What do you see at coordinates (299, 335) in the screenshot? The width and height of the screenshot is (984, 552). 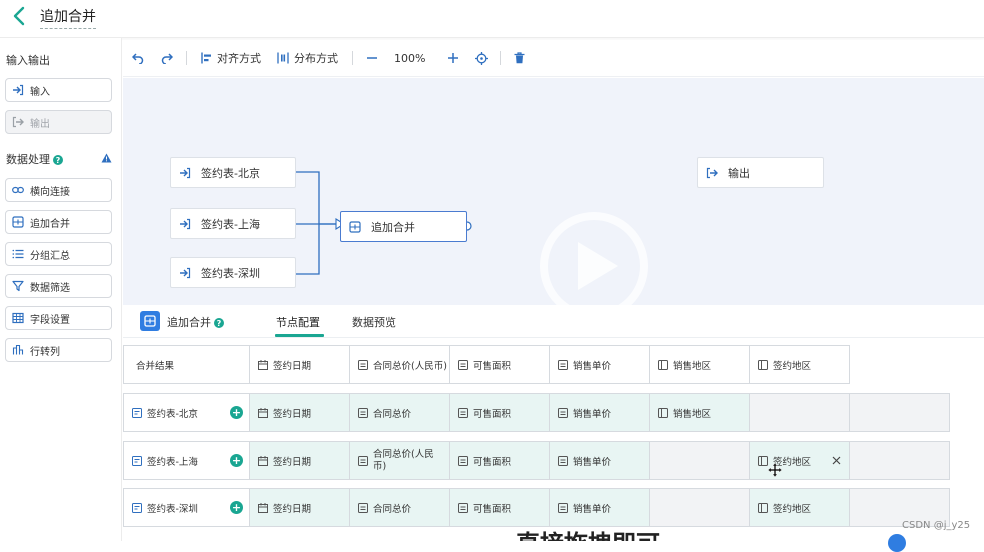 I see `active-tab-indicator` at bounding box center [299, 335].